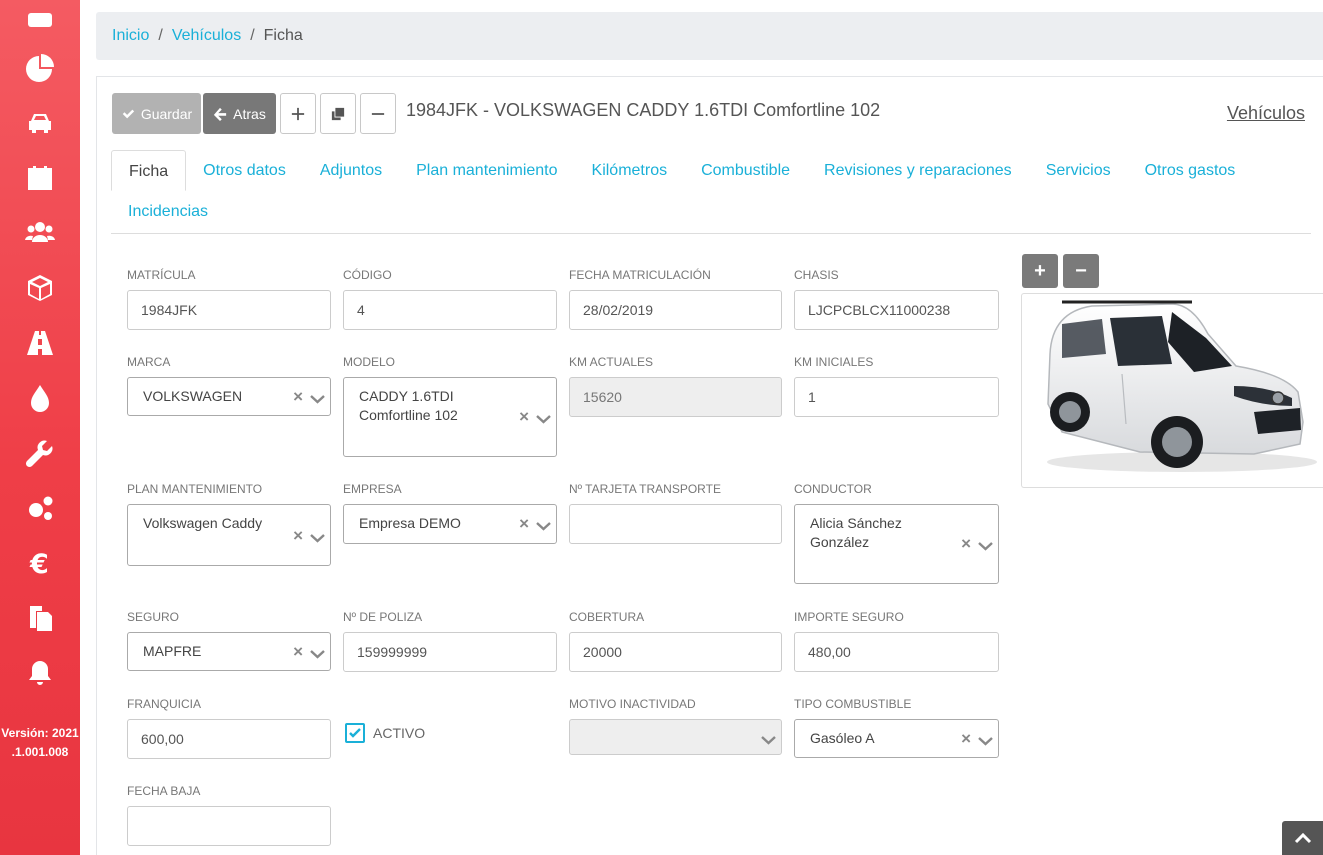 The height and width of the screenshot is (855, 1323). I want to click on tab-servicios: Servicios, so click(1078, 170).